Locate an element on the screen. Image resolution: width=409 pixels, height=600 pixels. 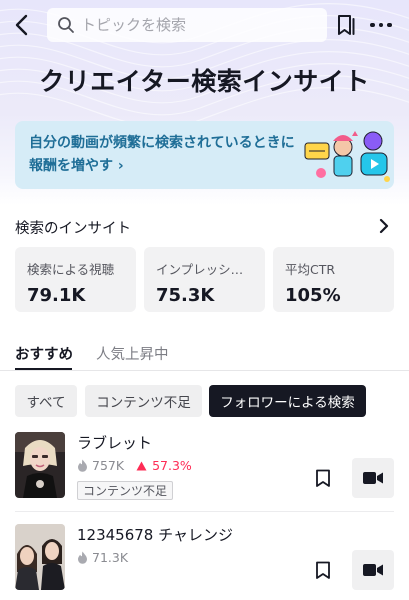
page-title: クリエイター検索インサイト is located at coordinates (204, 81).